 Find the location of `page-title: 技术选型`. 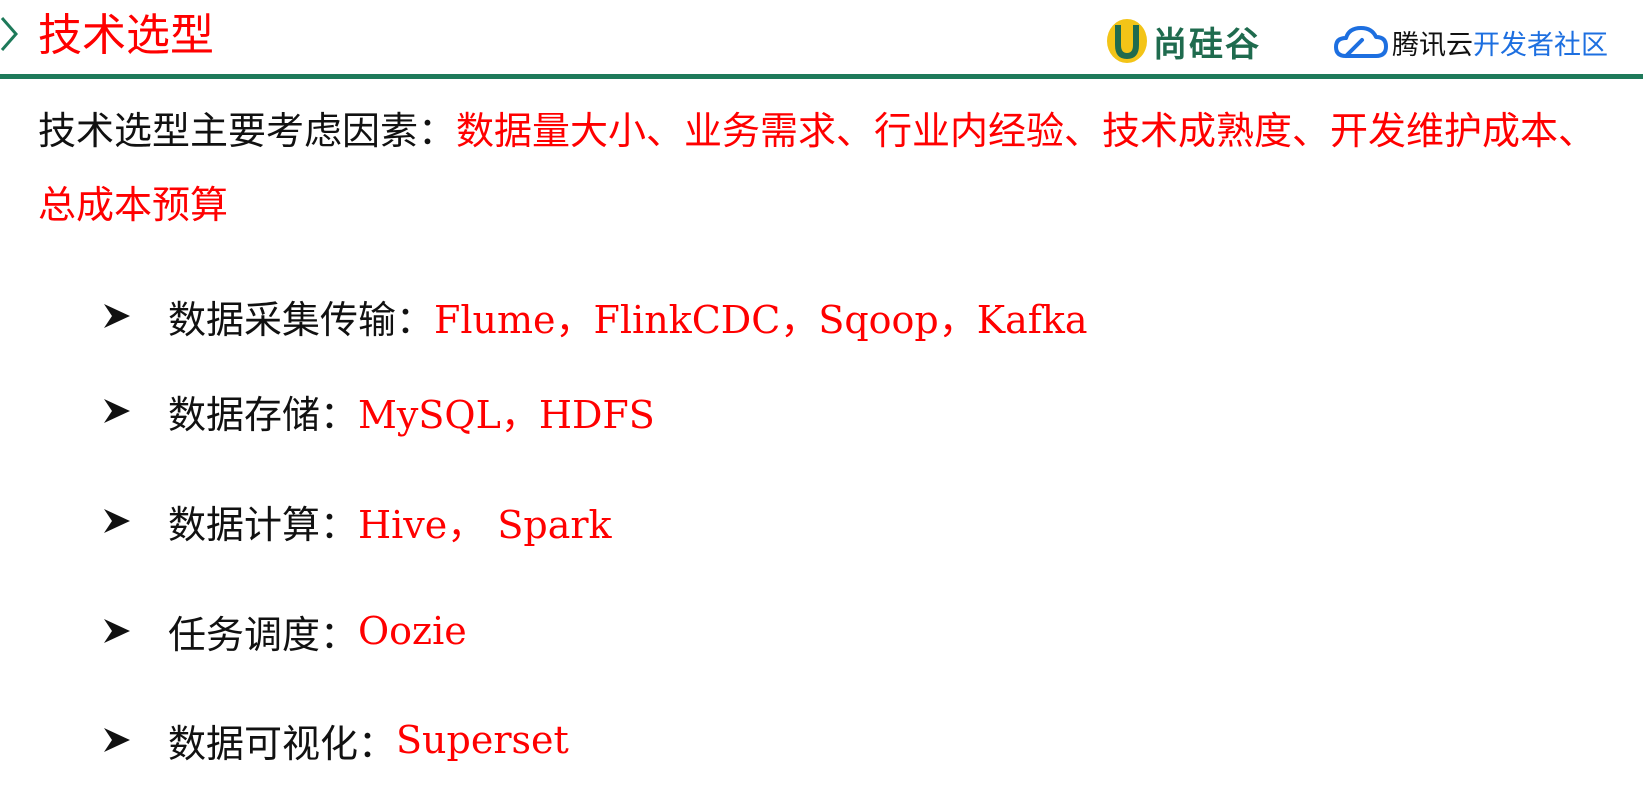

page-title: 技术选型 is located at coordinates (126, 35).